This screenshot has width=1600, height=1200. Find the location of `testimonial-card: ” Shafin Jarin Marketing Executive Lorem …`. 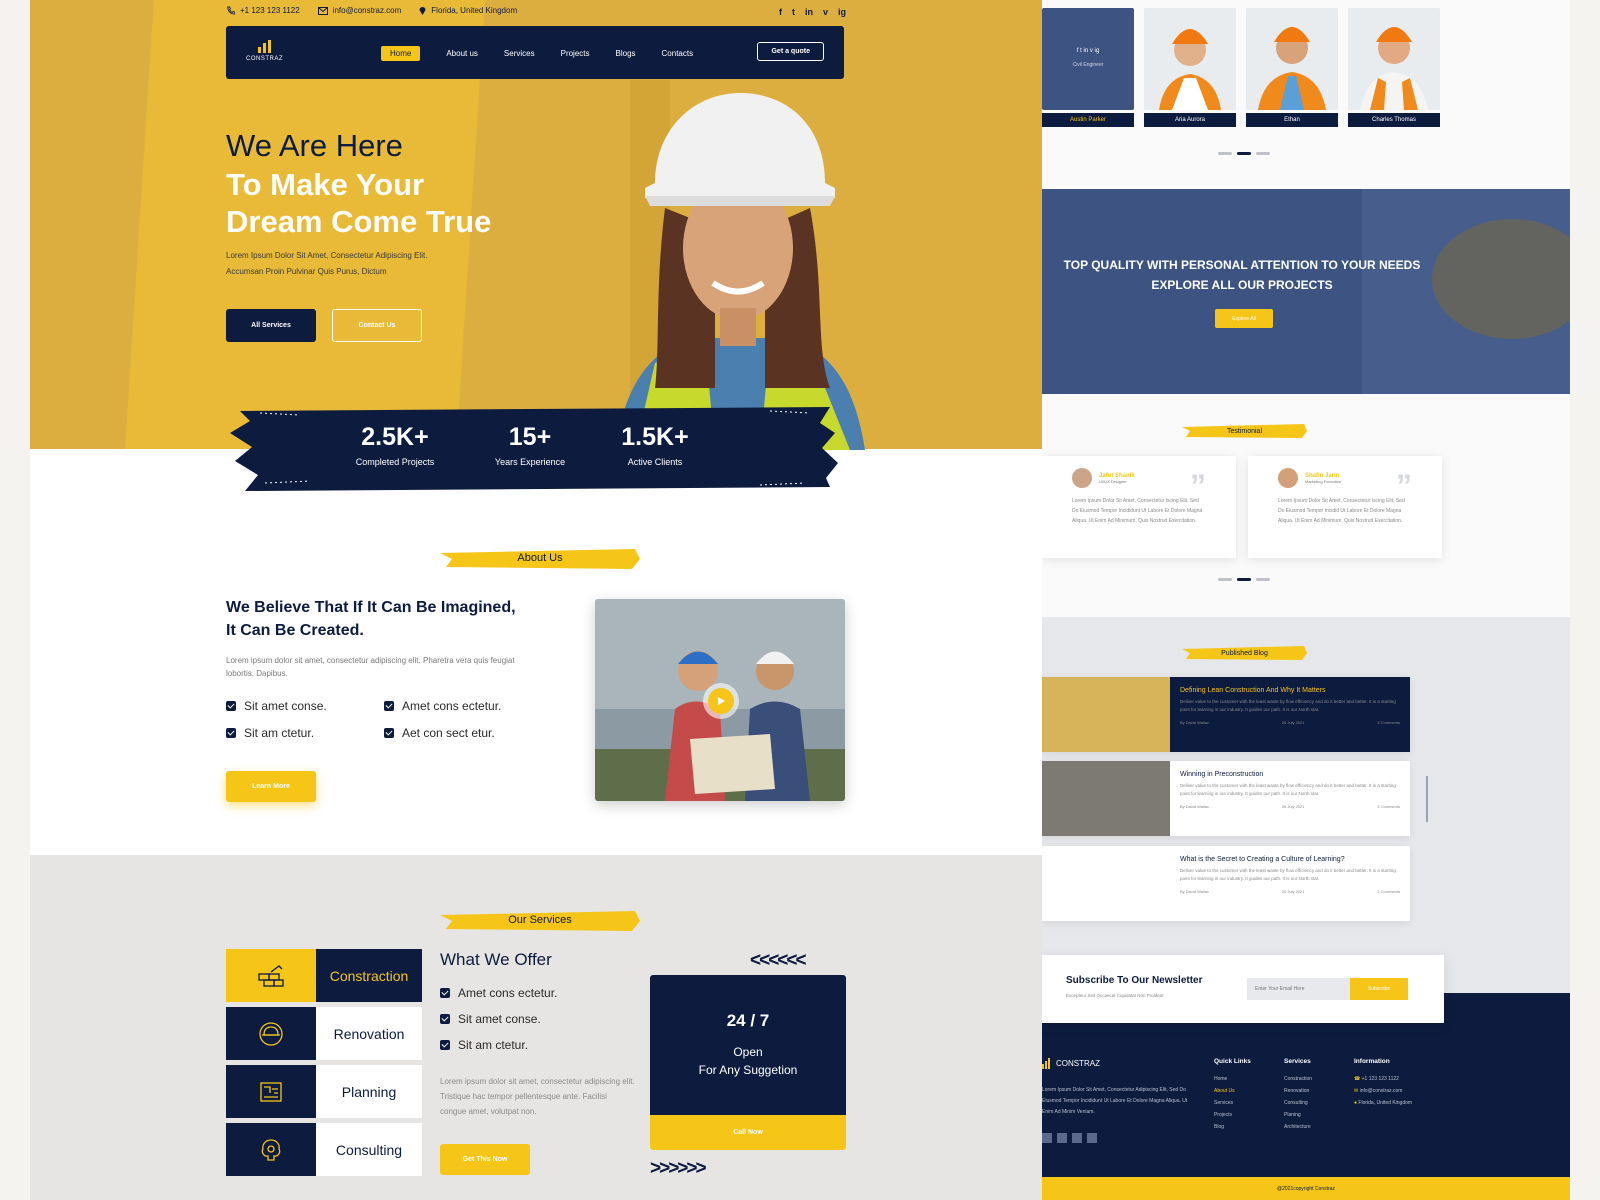

testimonial-card: ” Shafin Jarin Marketing Executive Lorem … is located at coordinates (1345, 507).